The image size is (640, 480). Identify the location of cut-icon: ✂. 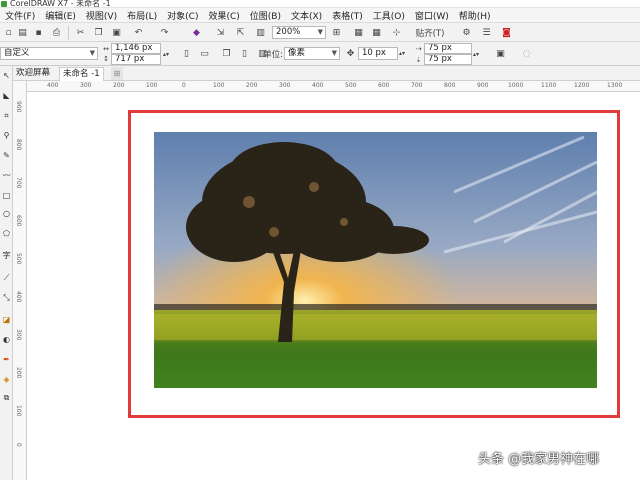
(80, 32).